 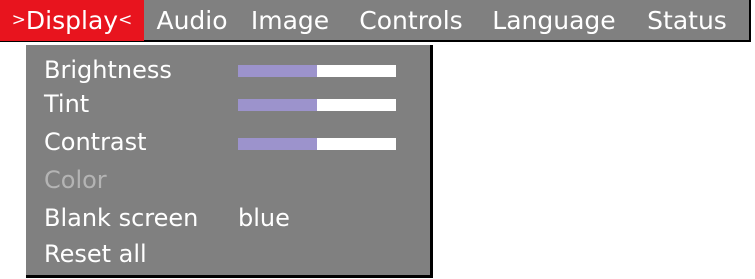 I want to click on tab-audio-label: Audio, so click(x=192, y=20).